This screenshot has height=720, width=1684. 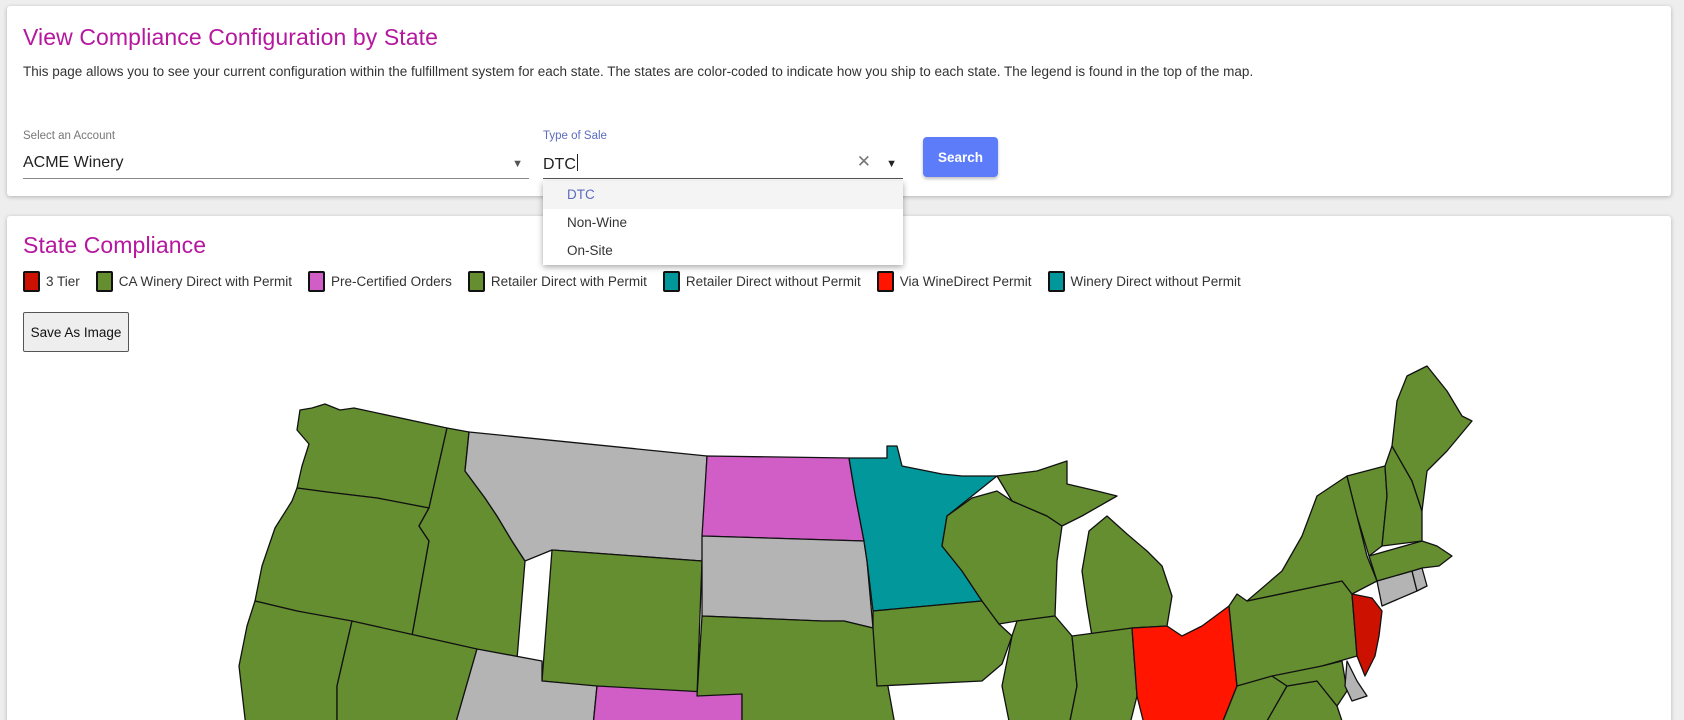 I want to click on state-wyoming, so click(x=622, y=623).